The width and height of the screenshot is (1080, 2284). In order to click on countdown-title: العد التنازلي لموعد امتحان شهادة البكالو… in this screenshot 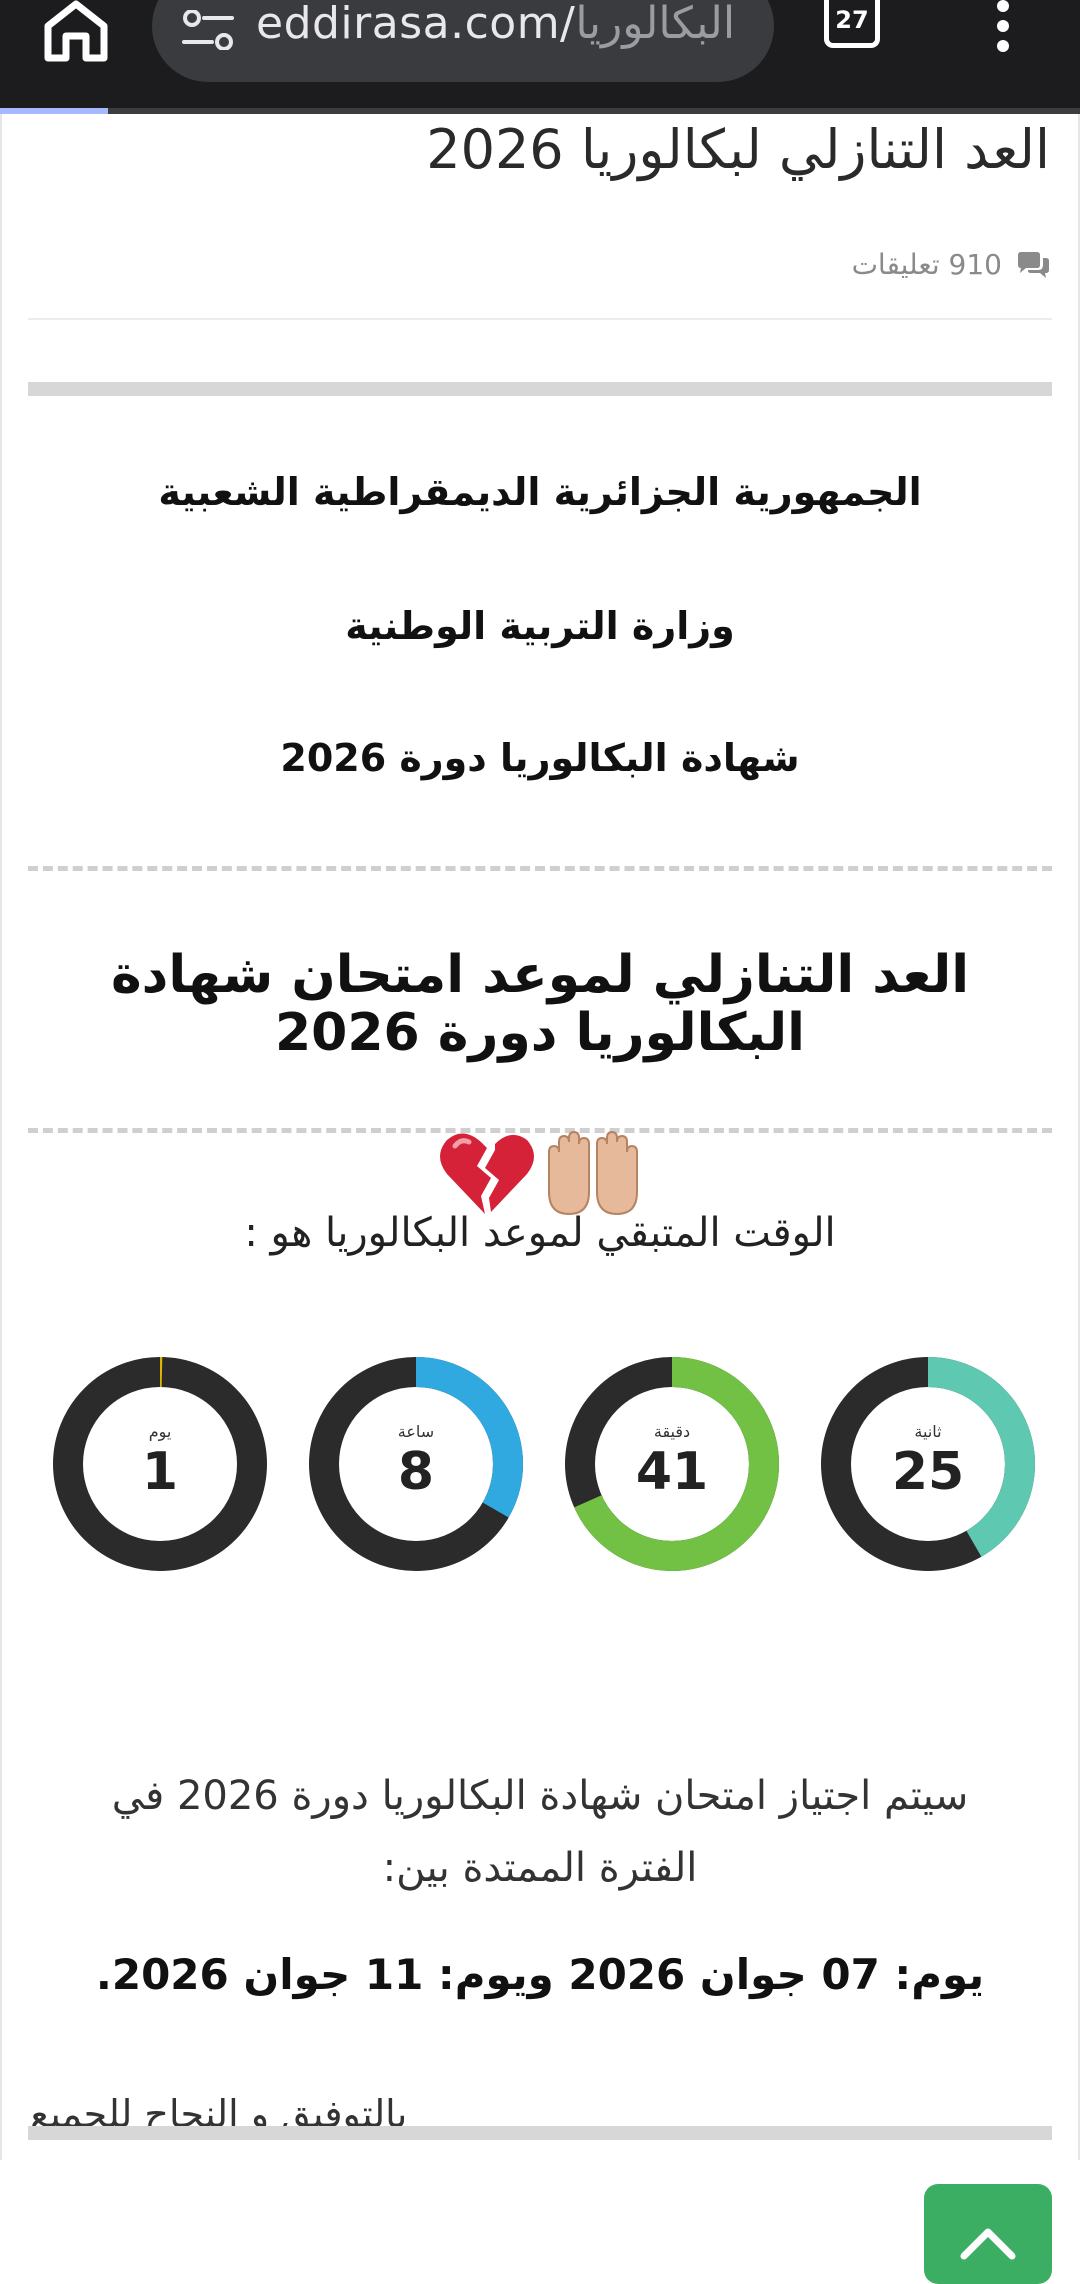, I will do `click(540, 1004)`.